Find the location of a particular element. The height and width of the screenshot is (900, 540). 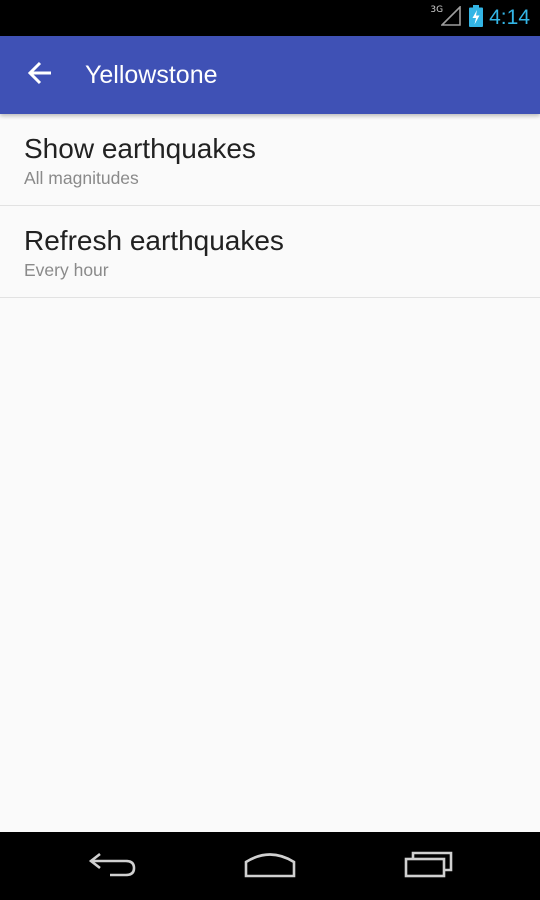

pref-title: Show earthquakes is located at coordinates (140, 148).